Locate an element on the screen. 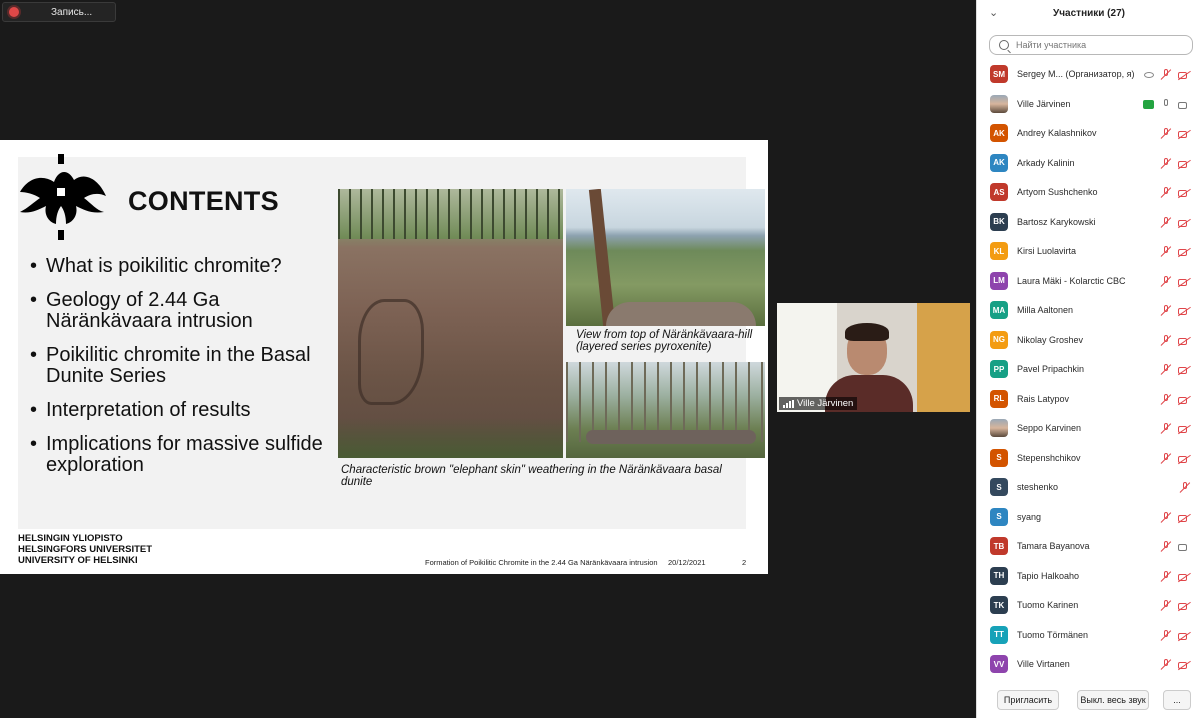 The image size is (1200, 718). participant-name: Ville Järvinen is located at coordinates (1044, 103).